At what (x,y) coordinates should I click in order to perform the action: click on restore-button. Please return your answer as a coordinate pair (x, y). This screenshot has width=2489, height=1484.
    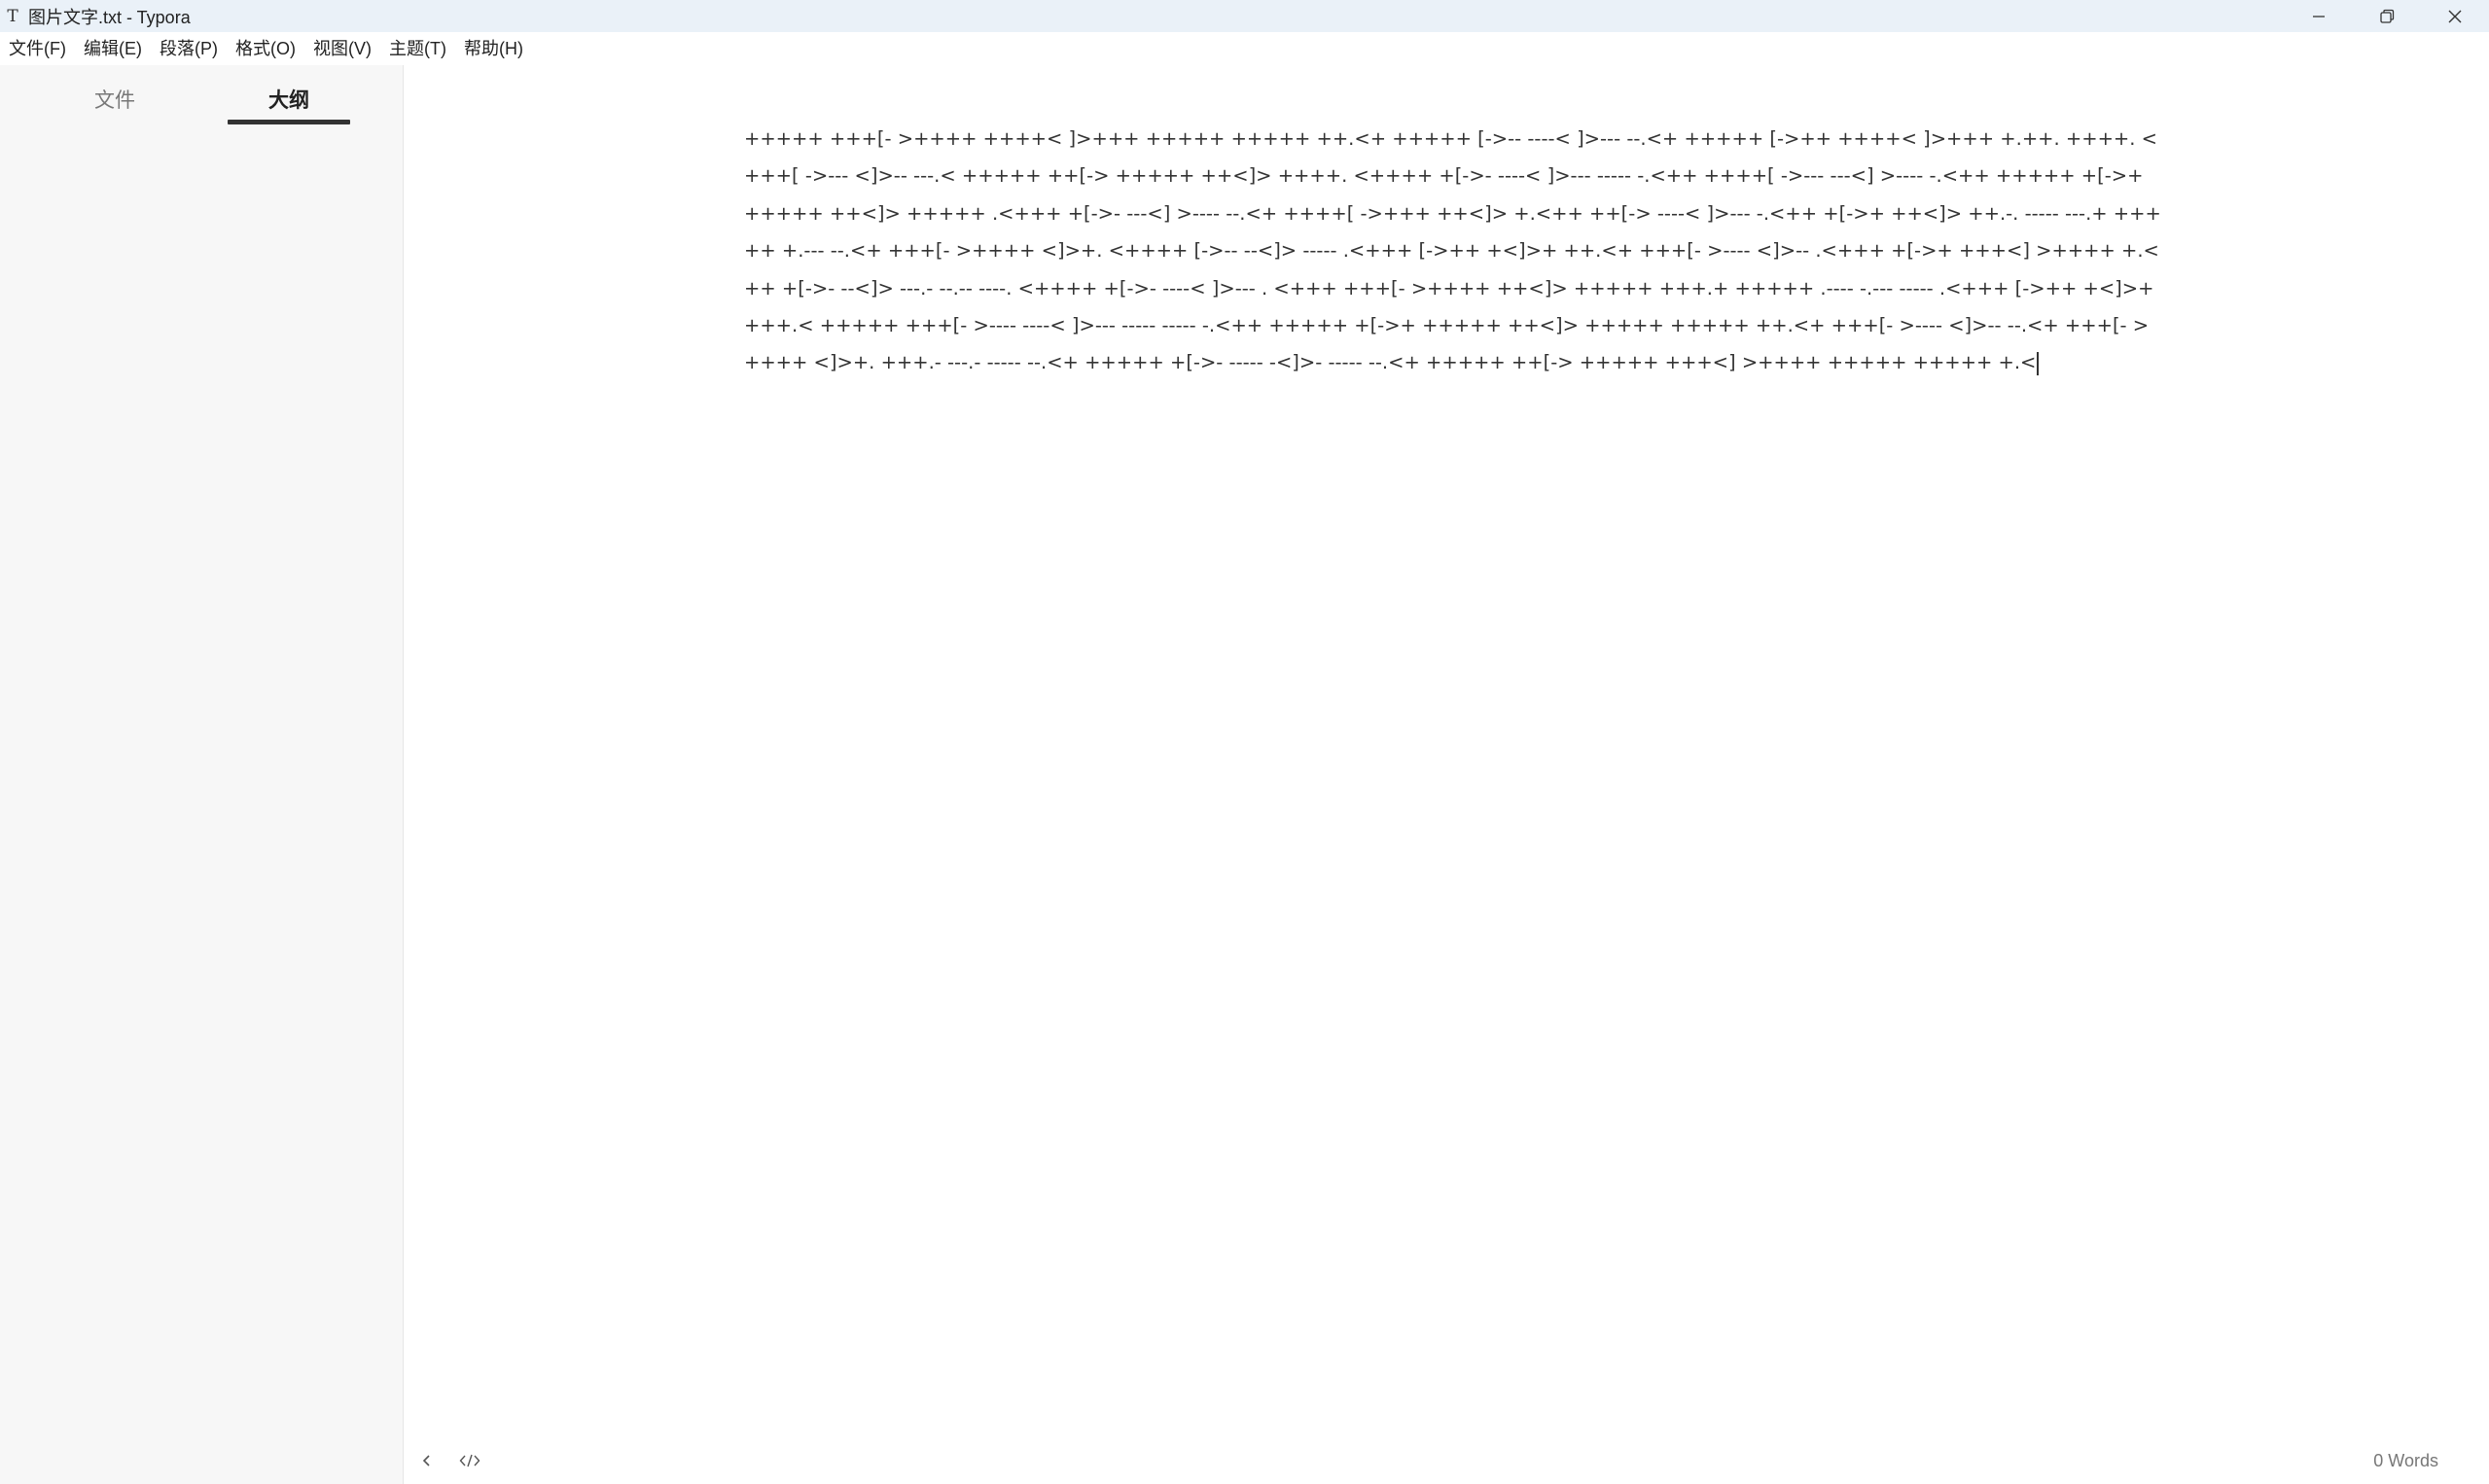
    Looking at the image, I should click on (2387, 16).